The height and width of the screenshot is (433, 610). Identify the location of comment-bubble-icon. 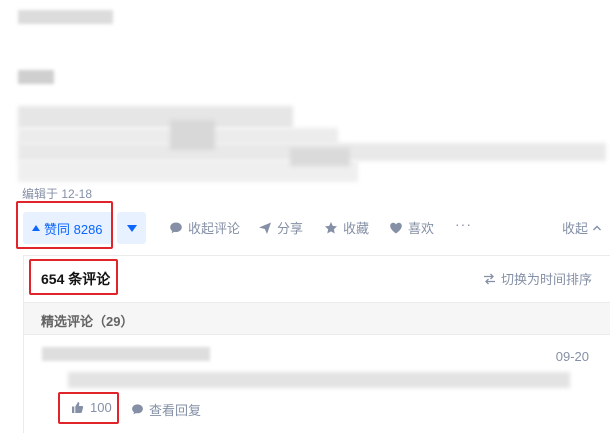
(137, 409).